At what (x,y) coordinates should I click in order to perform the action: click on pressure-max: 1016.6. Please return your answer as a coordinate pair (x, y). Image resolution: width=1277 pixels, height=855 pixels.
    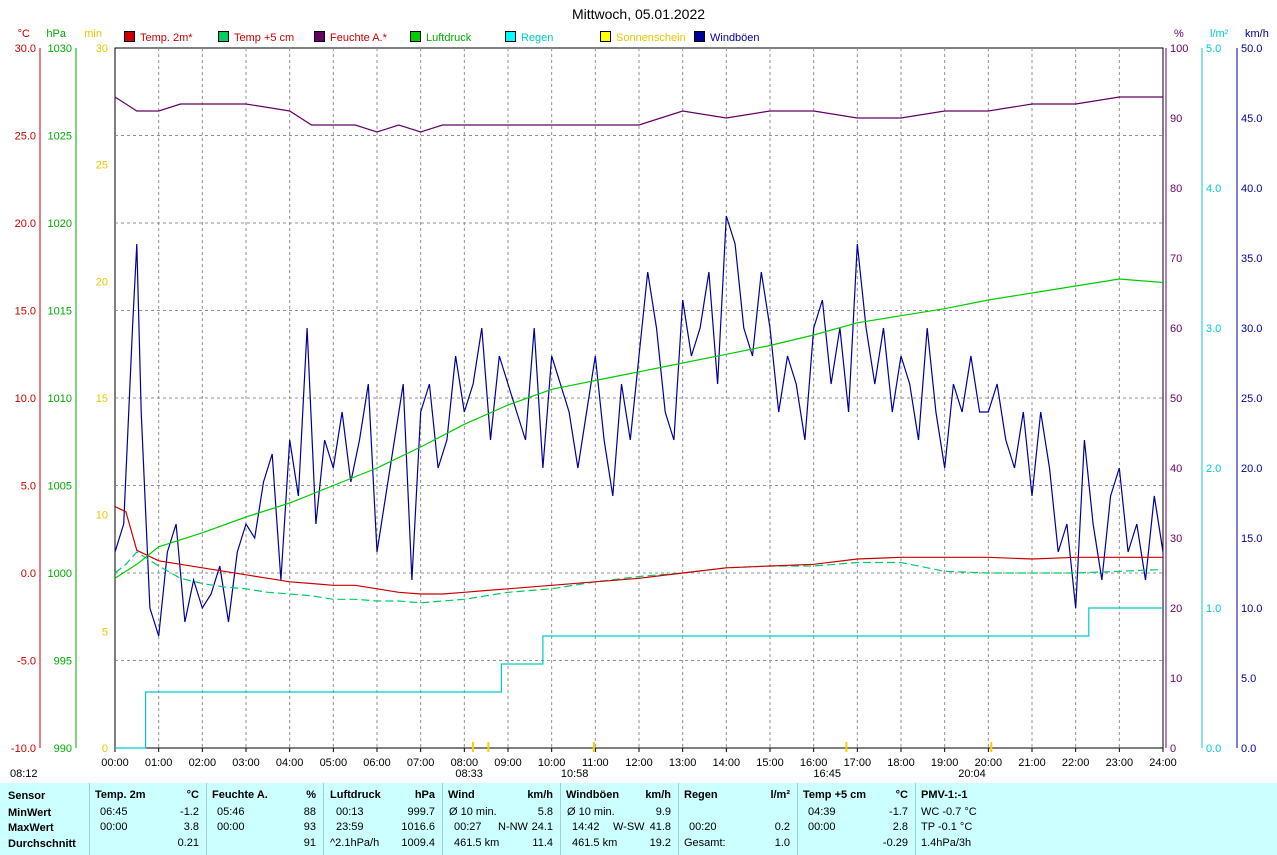
    Looking at the image, I should click on (418, 827).